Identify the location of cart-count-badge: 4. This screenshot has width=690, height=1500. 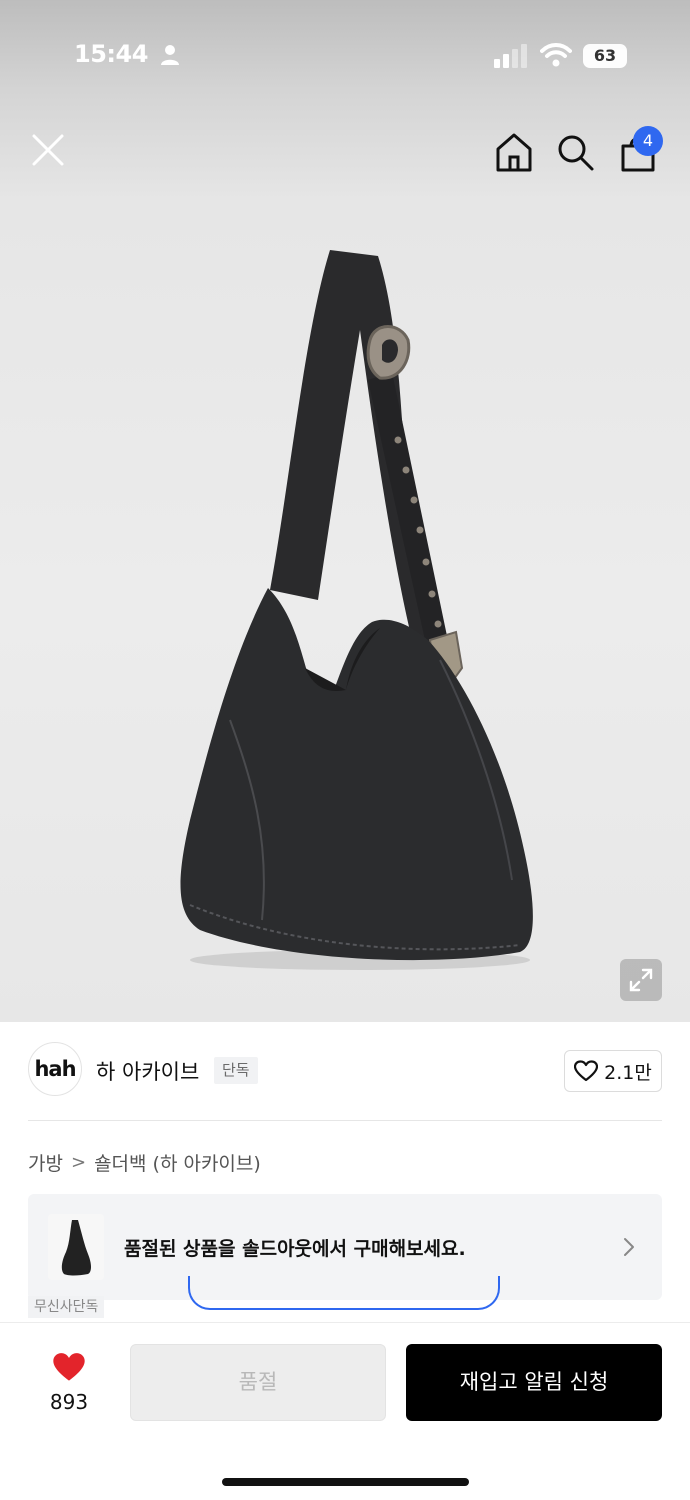
(648, 141).